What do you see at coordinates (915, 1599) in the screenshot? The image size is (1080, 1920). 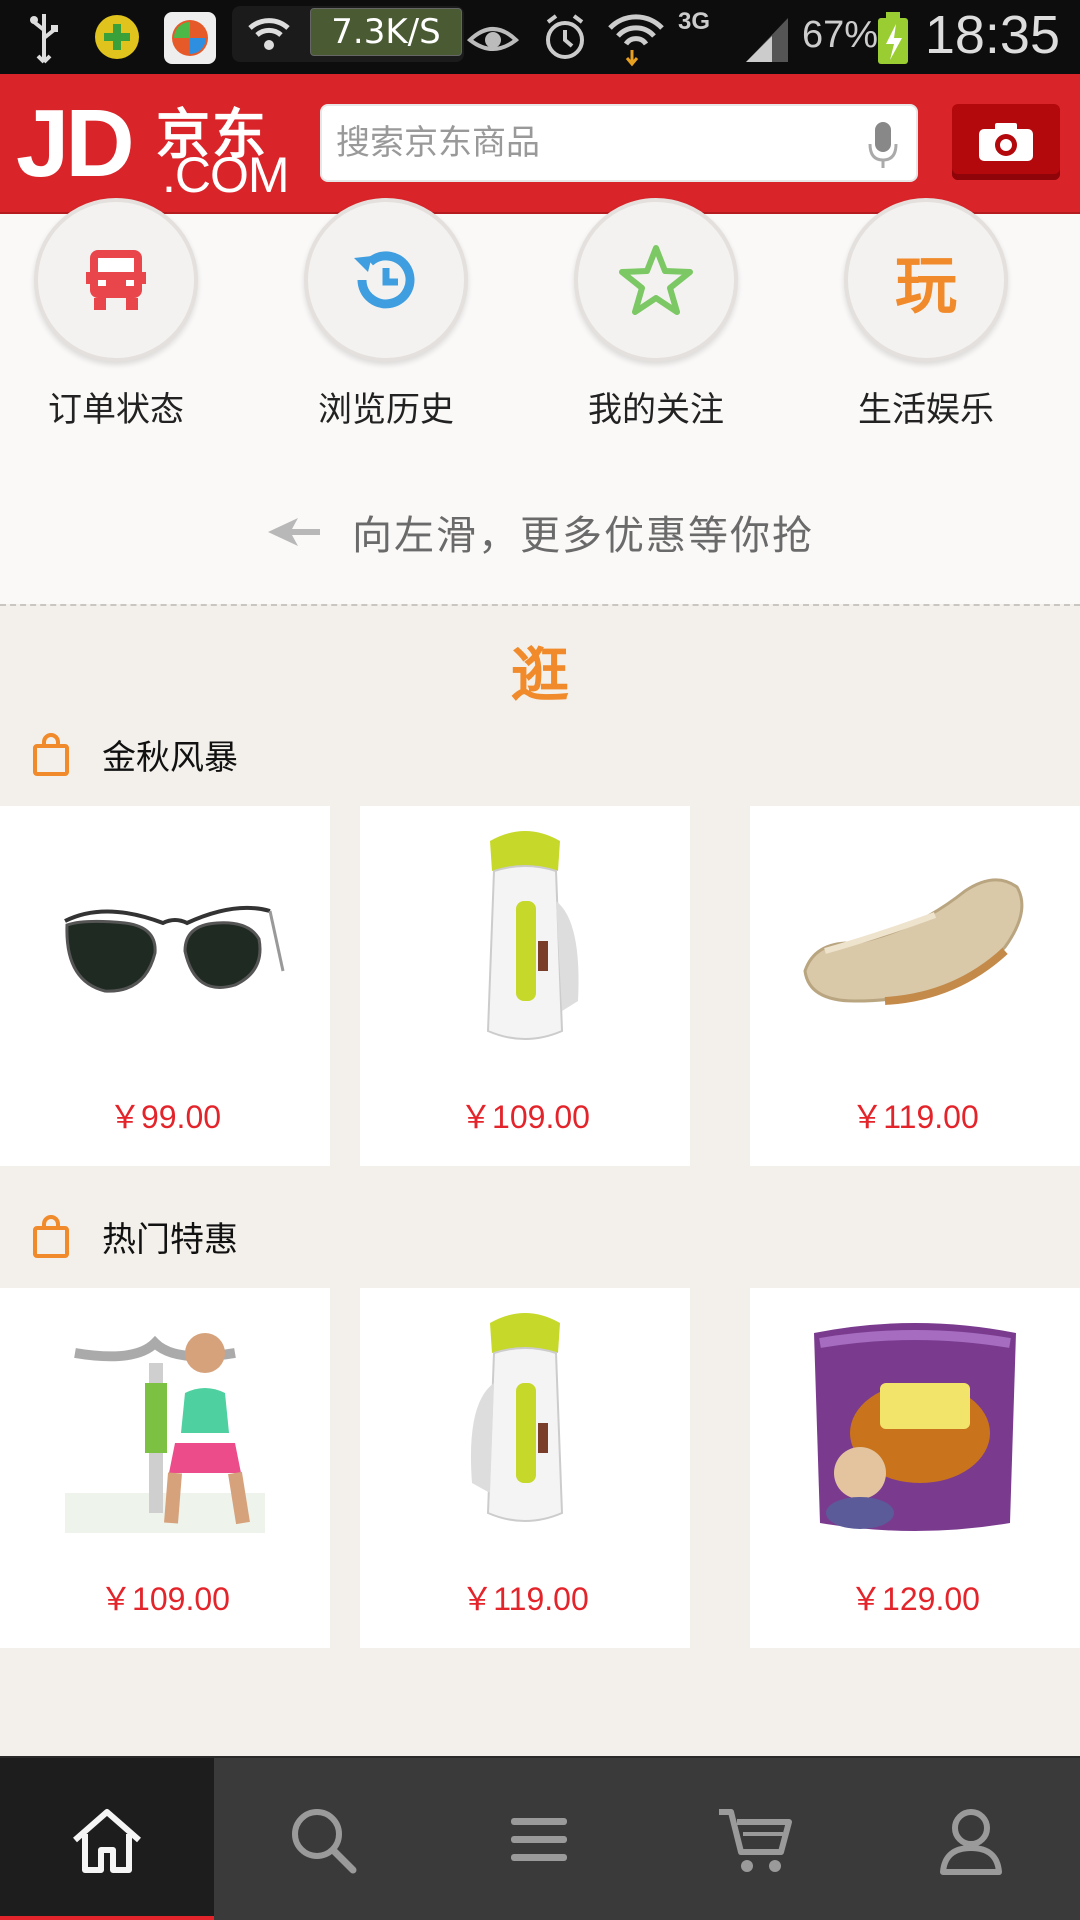 I see `product-price: ￥129.00` at bounding box center [915, 1599].